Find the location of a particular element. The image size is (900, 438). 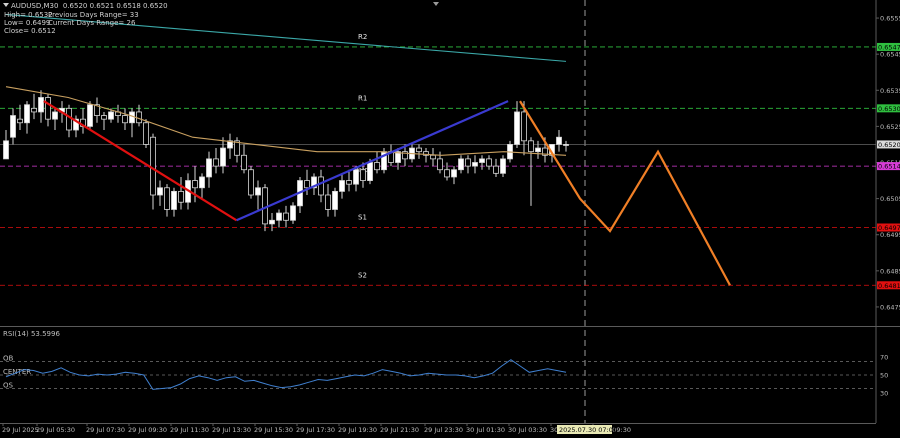

price-tick-label: 0.6475 is located at coordinates (890, 307).